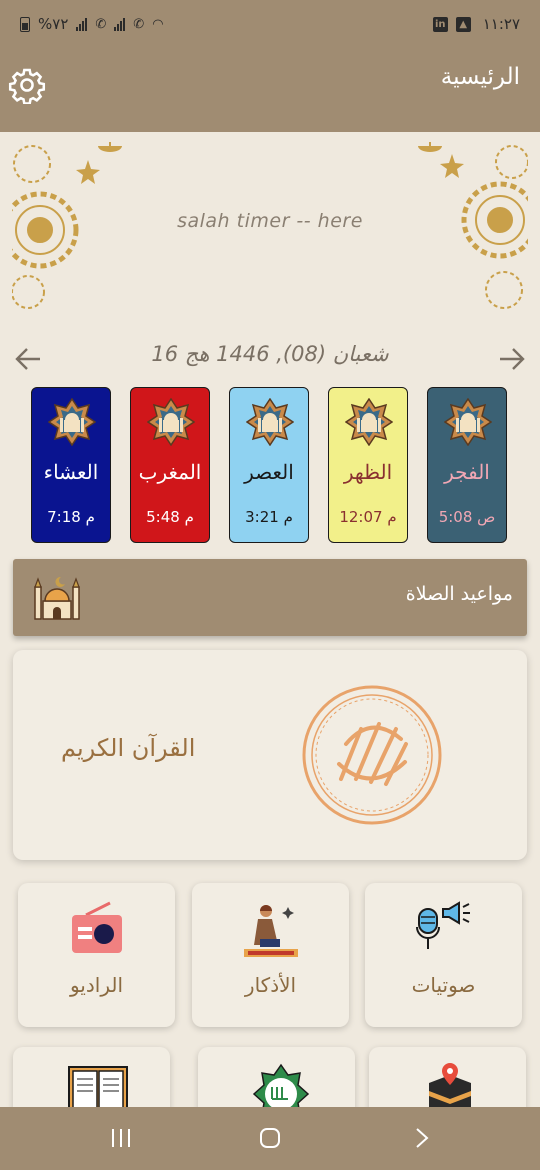 Image resolution: width=540 pixels, height=1170 pixels. I want to click on prayer-card-maghrib: المغرب 5:48 م, so click(170, 465).